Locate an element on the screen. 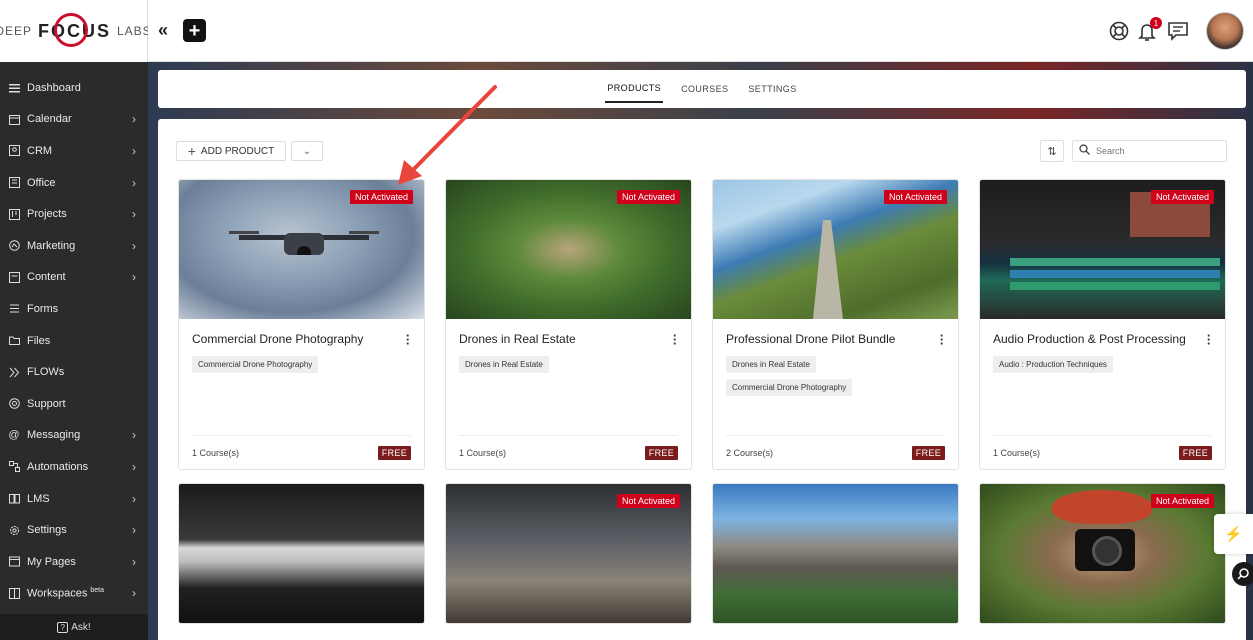  course-count: 1 Course(s) is located at coordinates (483, 452).